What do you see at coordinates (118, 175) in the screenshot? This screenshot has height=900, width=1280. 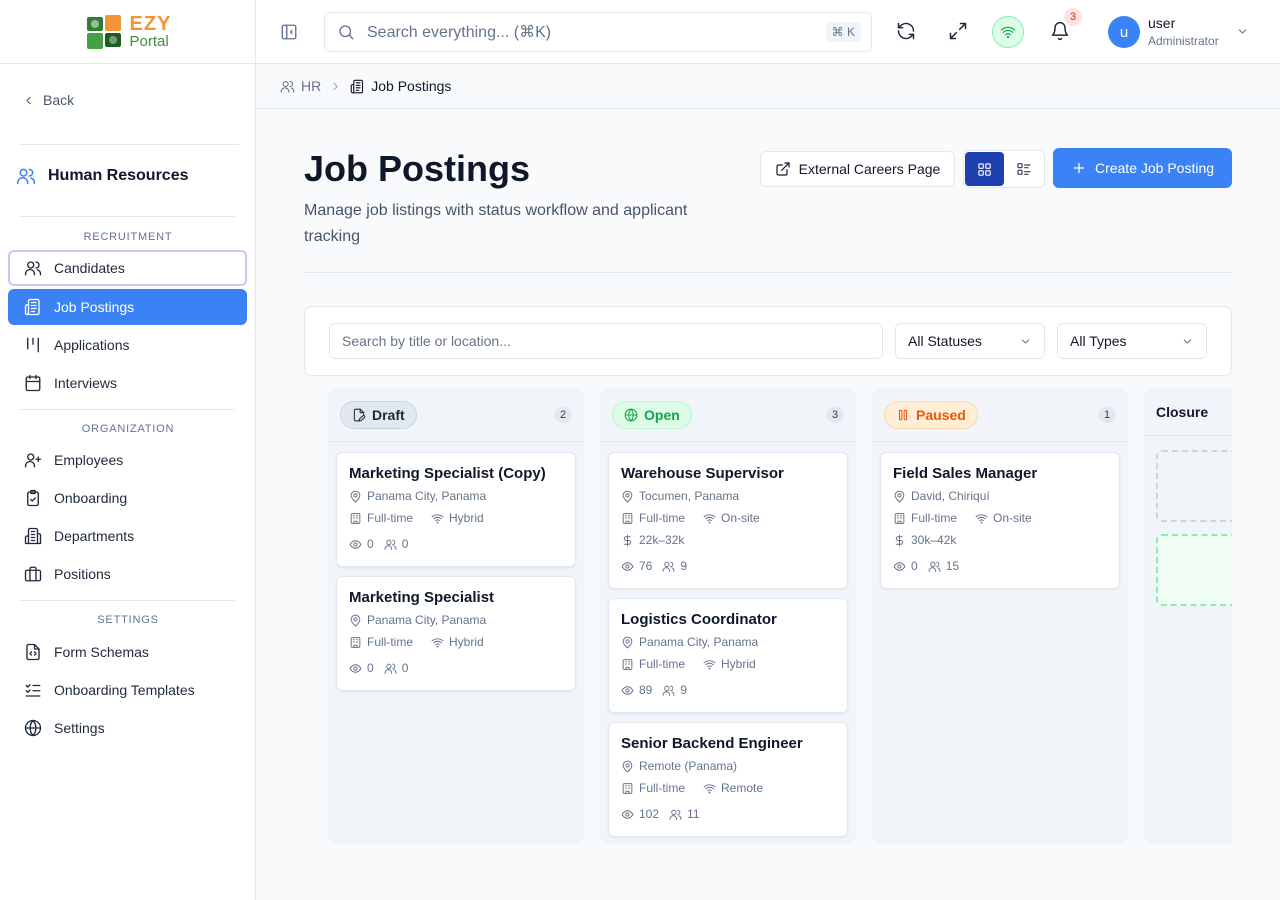 I see `module-title-label: Human Resources` at bounding box center [118, 175].